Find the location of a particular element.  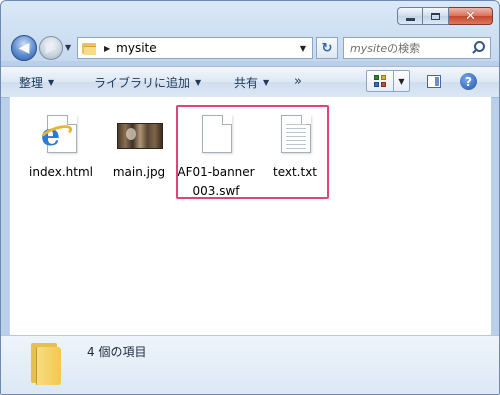

forward-arrow-icon: ▶ is located at coordinates (51, 48).